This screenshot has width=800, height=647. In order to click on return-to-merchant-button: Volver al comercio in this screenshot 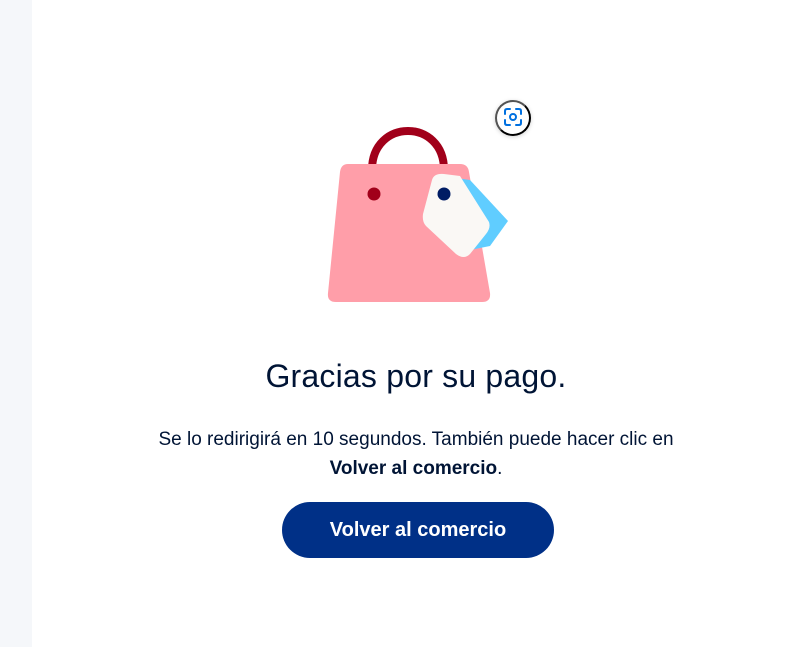, I will do `click(418, 530)`.